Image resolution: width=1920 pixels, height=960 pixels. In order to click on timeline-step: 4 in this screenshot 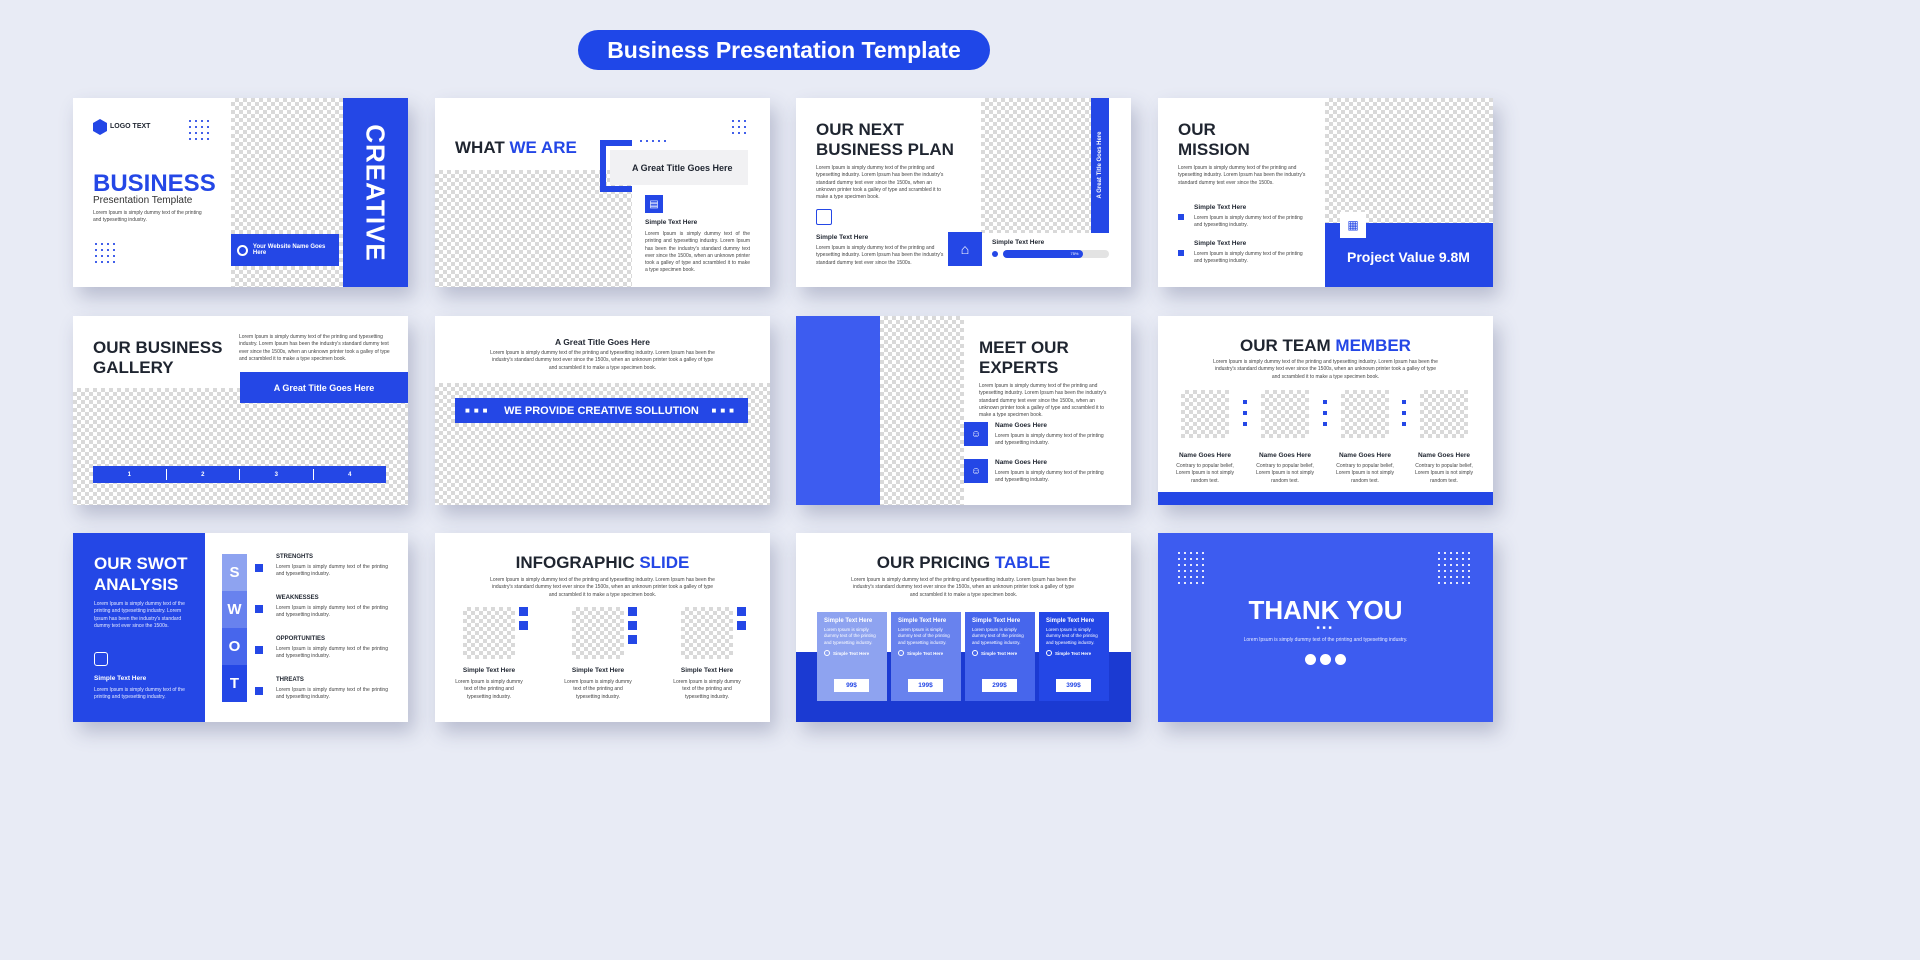, I will do `click(350, 474)`.